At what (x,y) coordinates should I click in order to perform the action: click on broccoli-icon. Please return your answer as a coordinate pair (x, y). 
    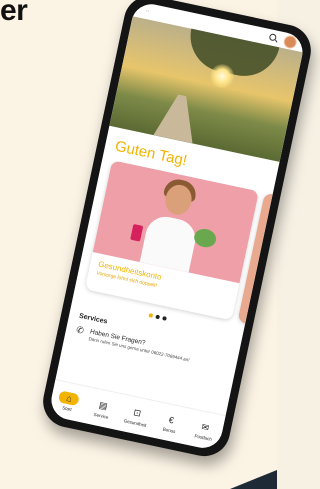
    Looking at the image, I should click on (205, 238).